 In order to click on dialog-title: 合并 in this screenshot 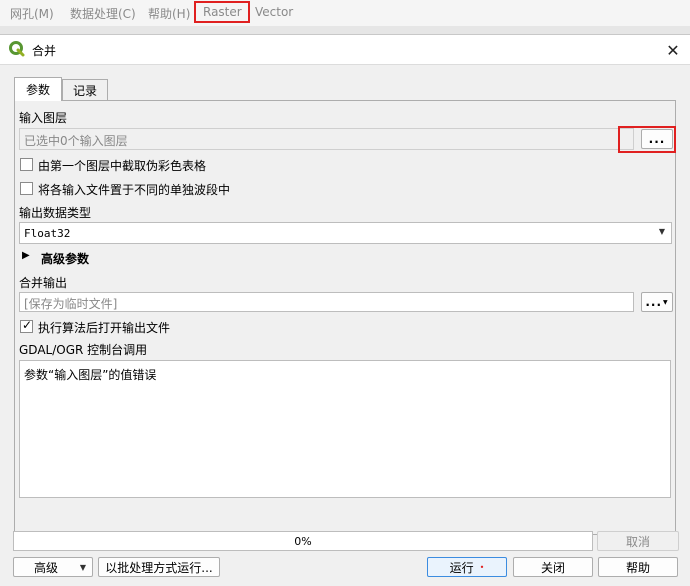, I will do `click(44, 51)`.